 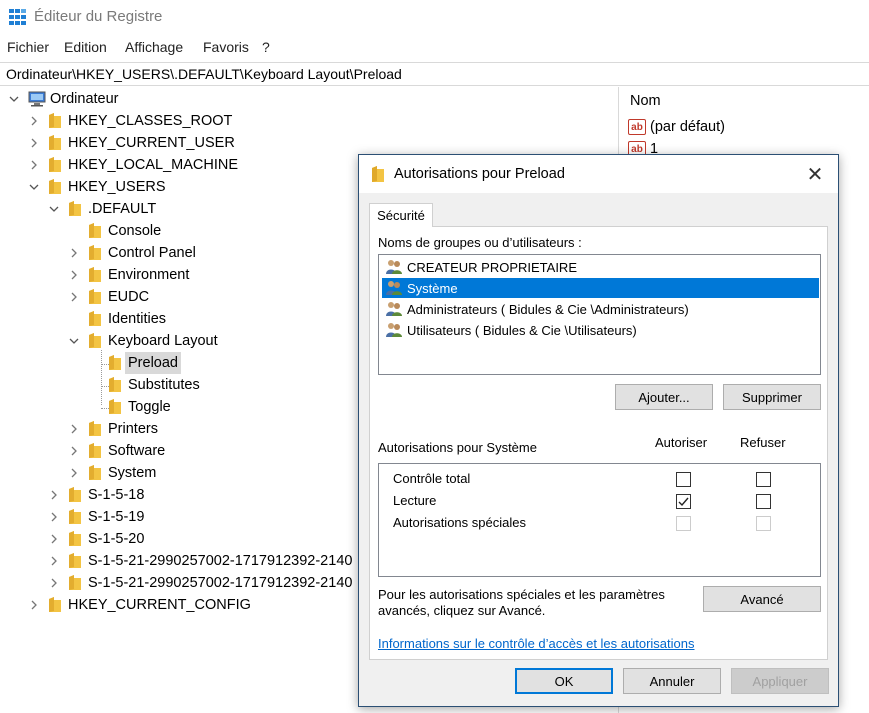 I want to click on tree-node-label: S-1-5-20, so click(x=116, y=539).